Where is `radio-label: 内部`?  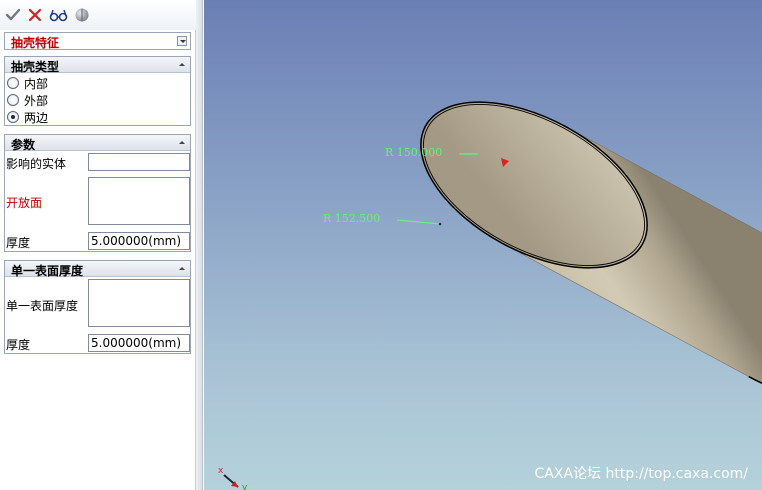 radio-label: 内部 is located at coordinates (36, 83).